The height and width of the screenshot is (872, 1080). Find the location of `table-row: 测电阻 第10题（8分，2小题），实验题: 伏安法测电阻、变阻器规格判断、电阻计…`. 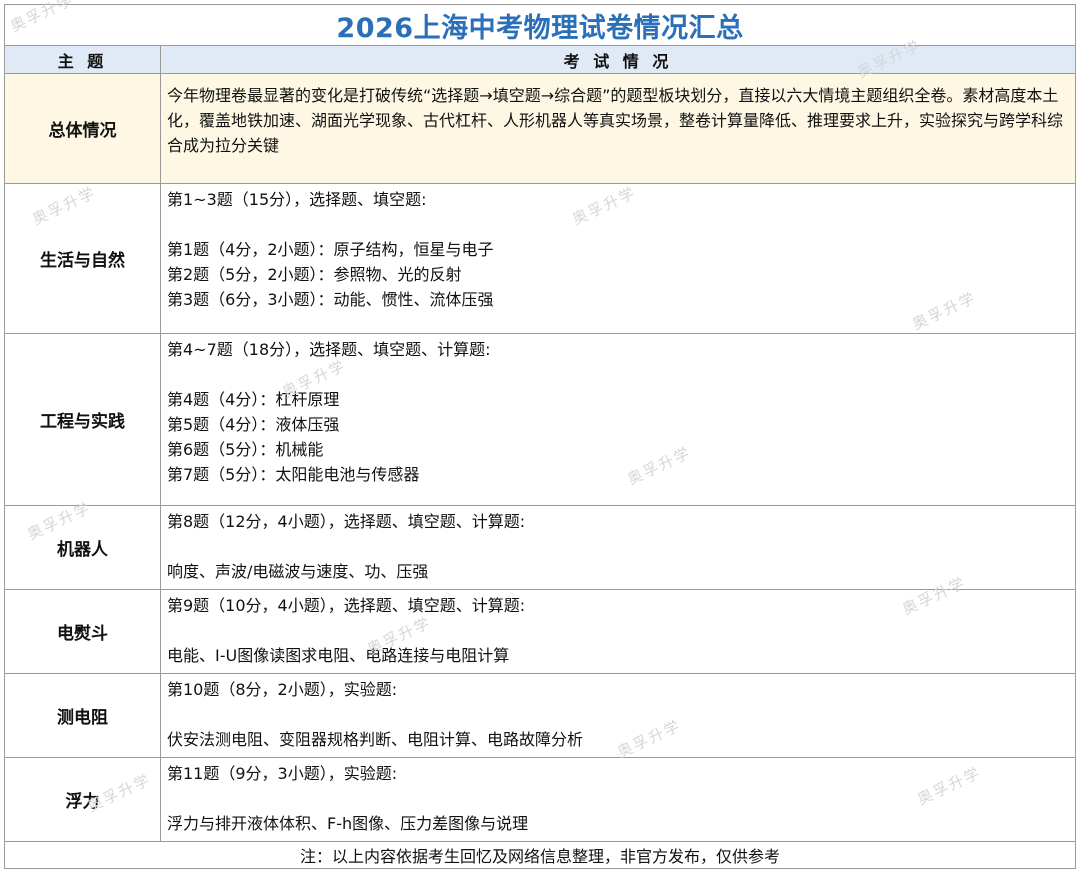

table-row: 测电阻 第10题（8分，2小题），实验题: 伏安法测电阻、变阻器规格判断、电阻计… is located at coordinates (540, 716).